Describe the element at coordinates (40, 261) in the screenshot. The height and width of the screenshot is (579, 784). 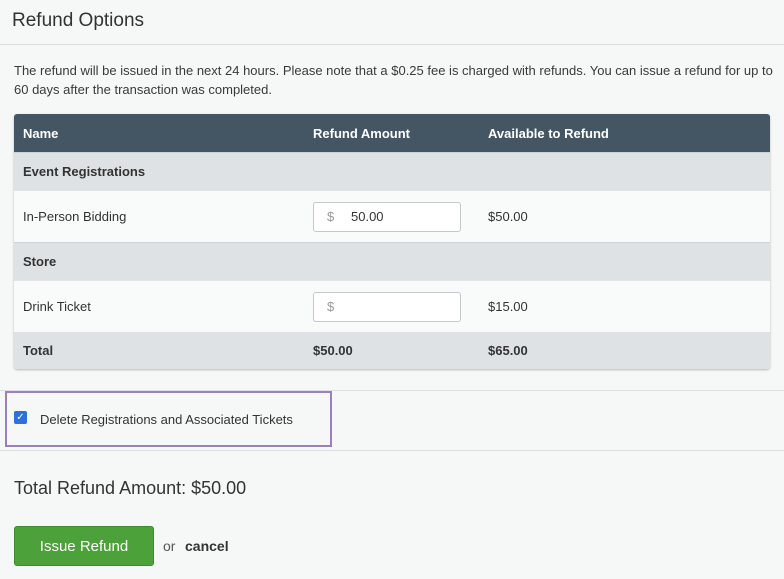
I see `section-label: Store` at that location.